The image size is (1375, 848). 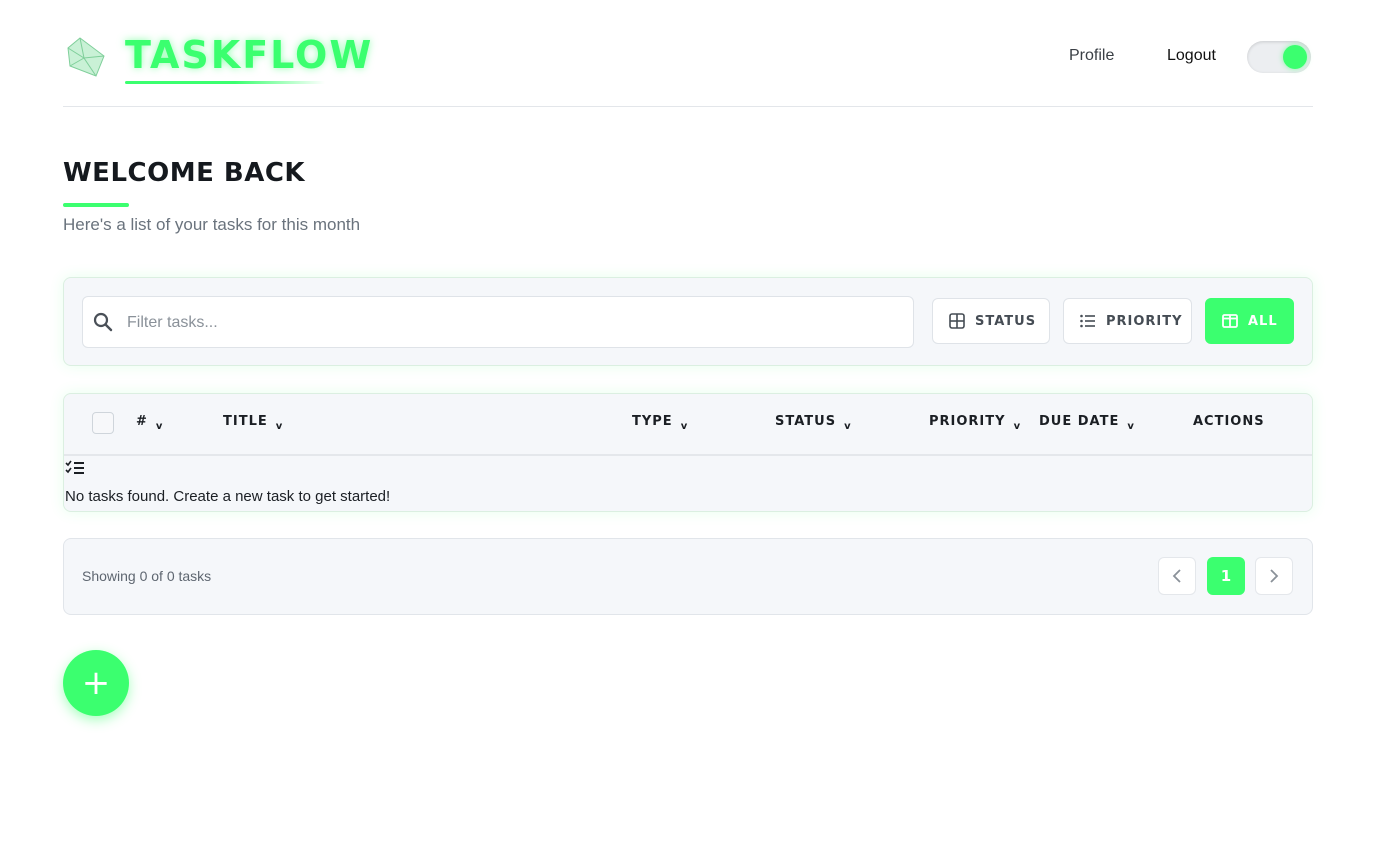 I want to click on column-header-actions: ACTIONS, so click(x=1229, y=421).